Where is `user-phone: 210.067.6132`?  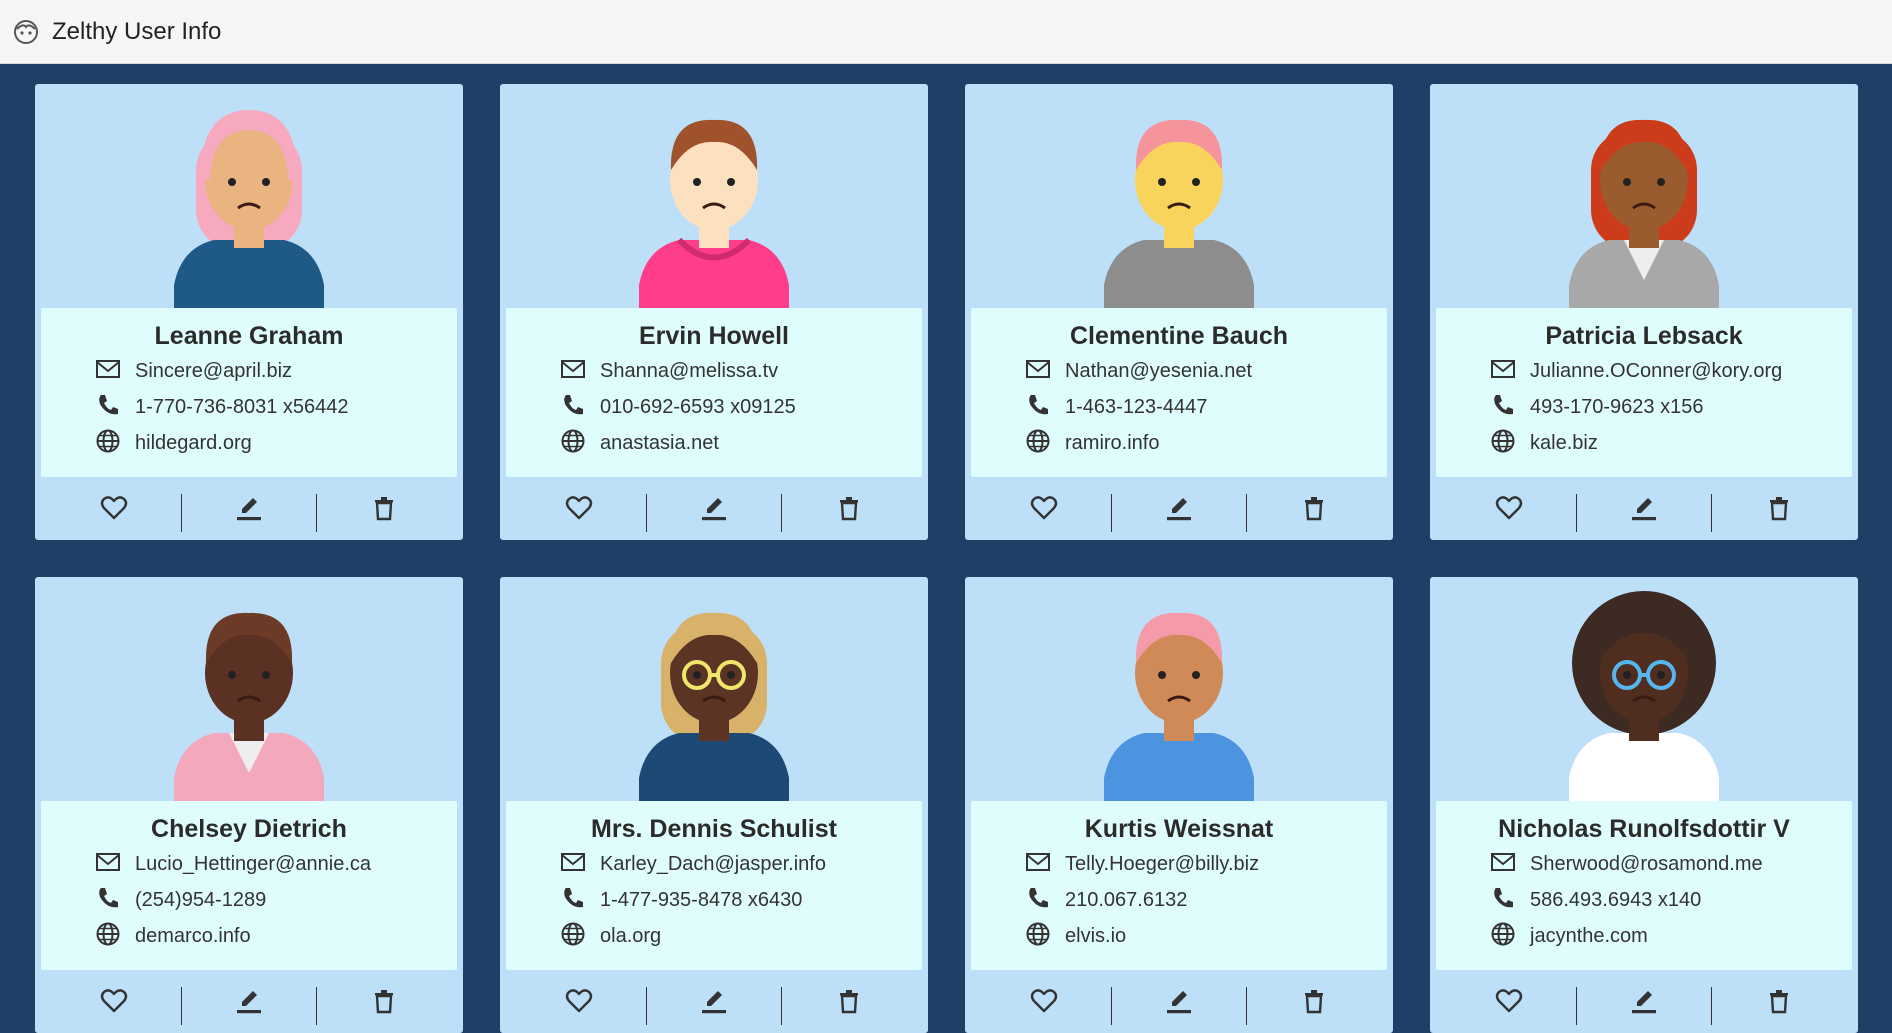 user-phone: 210.067.6132 is located at coordinates (1126, 900).